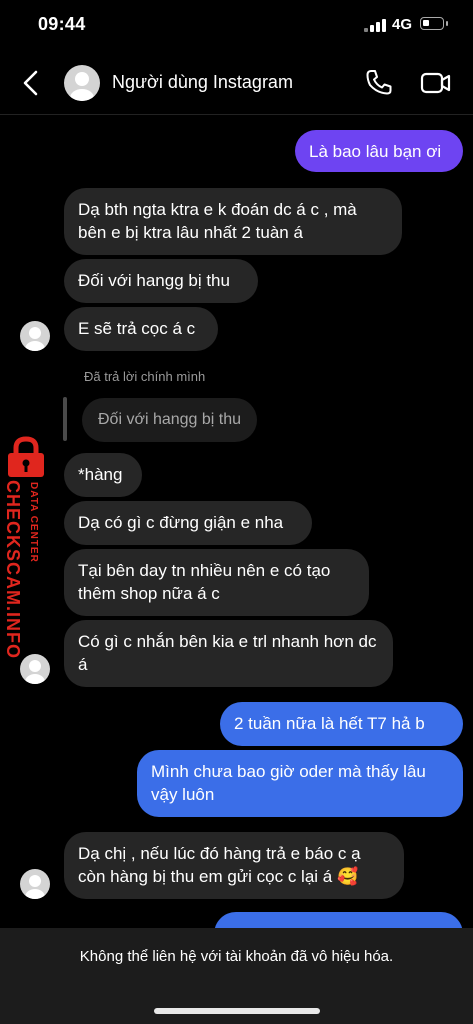  What do you see at coordinates (379, 151) in the screenshot?
I see `message-outgoing: Là bao lâu bạn ơi` at bounding box center [379, 151].